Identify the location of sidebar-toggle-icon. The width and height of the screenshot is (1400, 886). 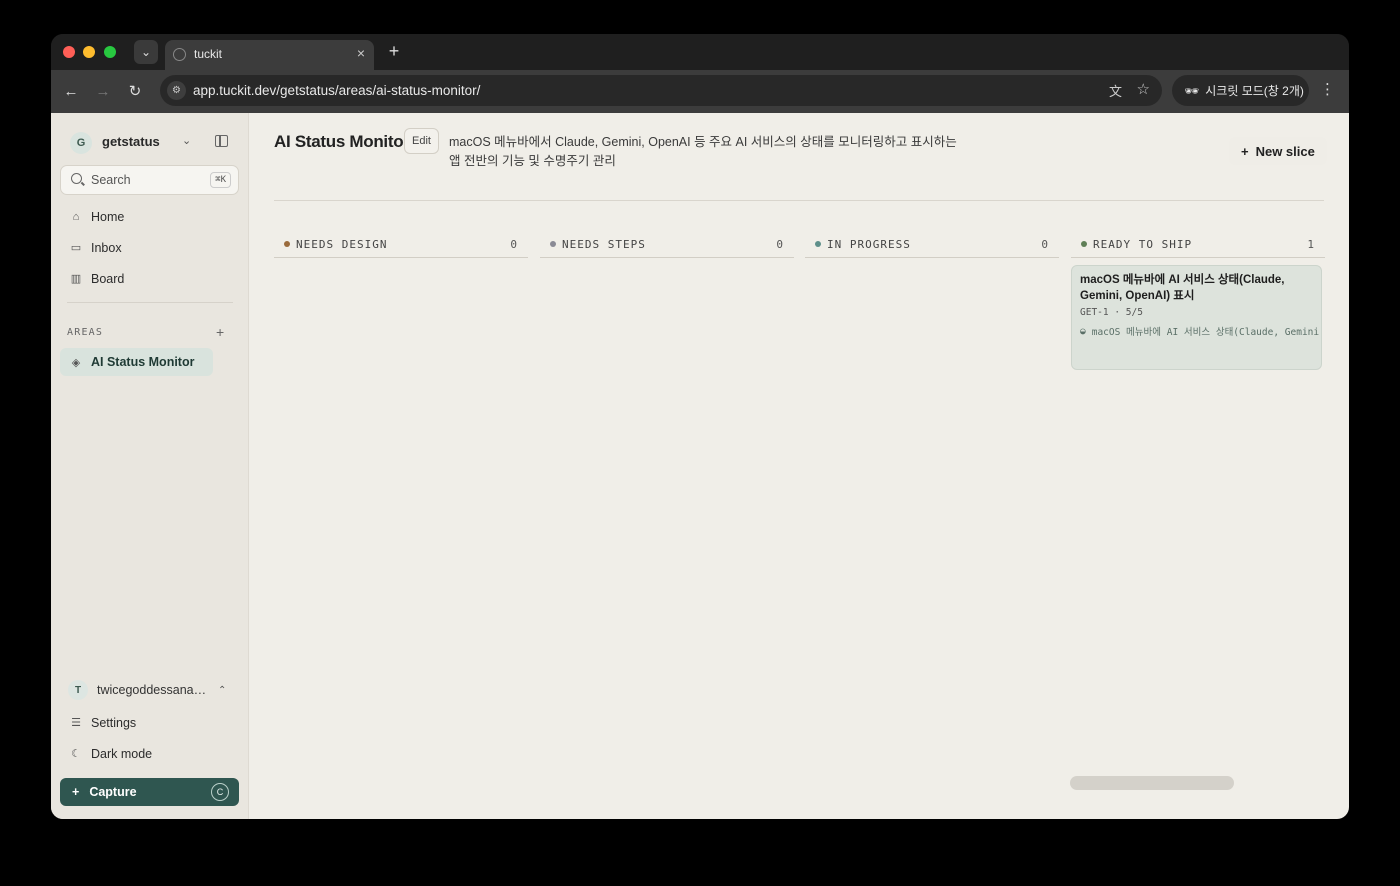
(221, 141).